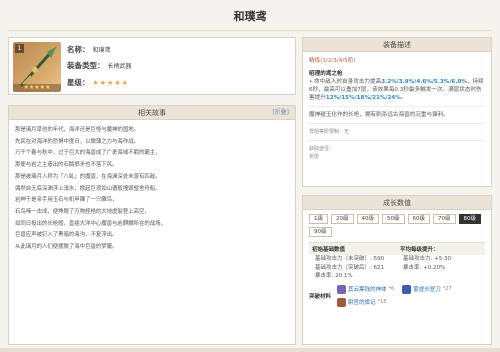  Describe the element at coordinates (418, 219) in the screenshot. I see `level-tab-60: 60级` at that location.